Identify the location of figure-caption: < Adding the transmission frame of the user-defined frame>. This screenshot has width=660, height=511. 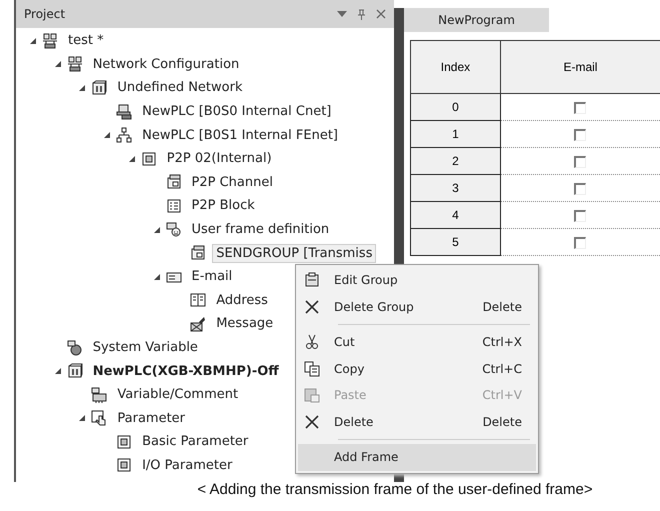
(395, 489).